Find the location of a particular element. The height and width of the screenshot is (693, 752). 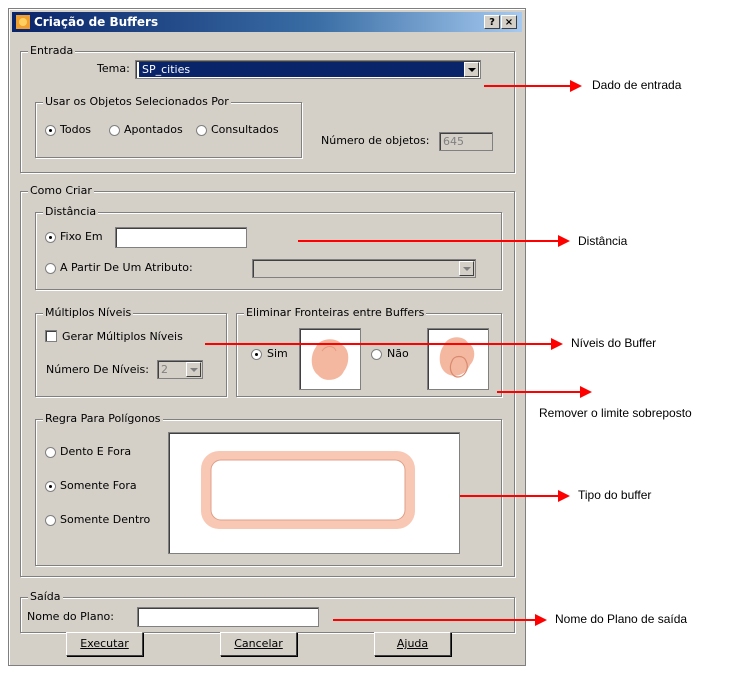

executar-label: Executar is located at coordinates (104, 643).